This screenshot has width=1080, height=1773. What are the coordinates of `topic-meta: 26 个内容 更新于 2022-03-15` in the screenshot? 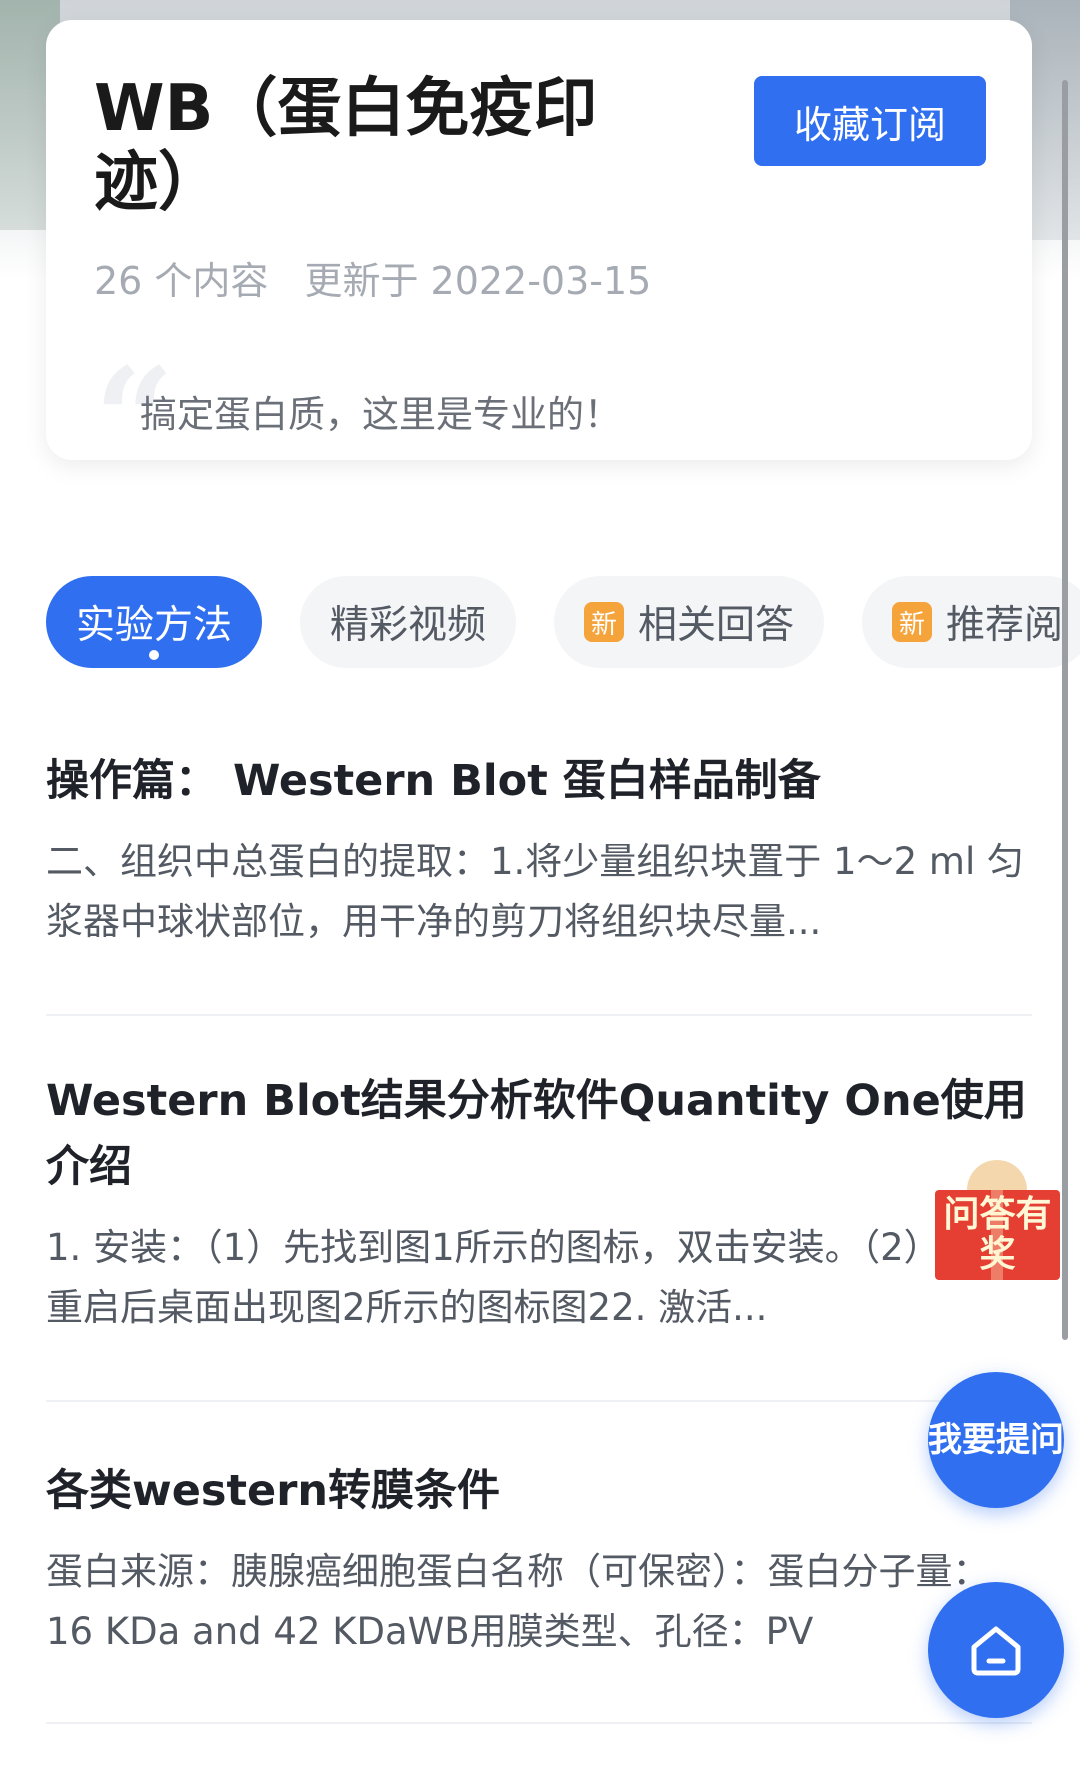 It's located at (372, 277).